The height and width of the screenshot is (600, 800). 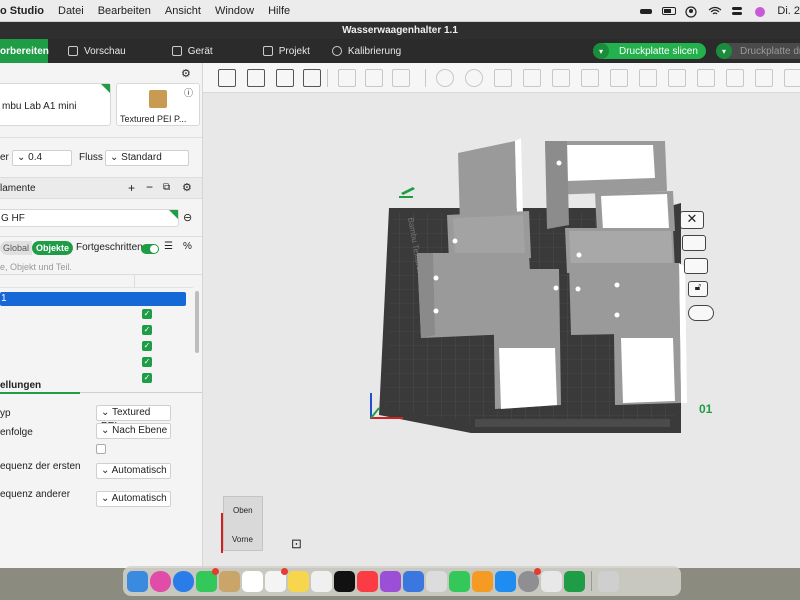 I want to click on advanced-toggle, so click(x=150, y=249).